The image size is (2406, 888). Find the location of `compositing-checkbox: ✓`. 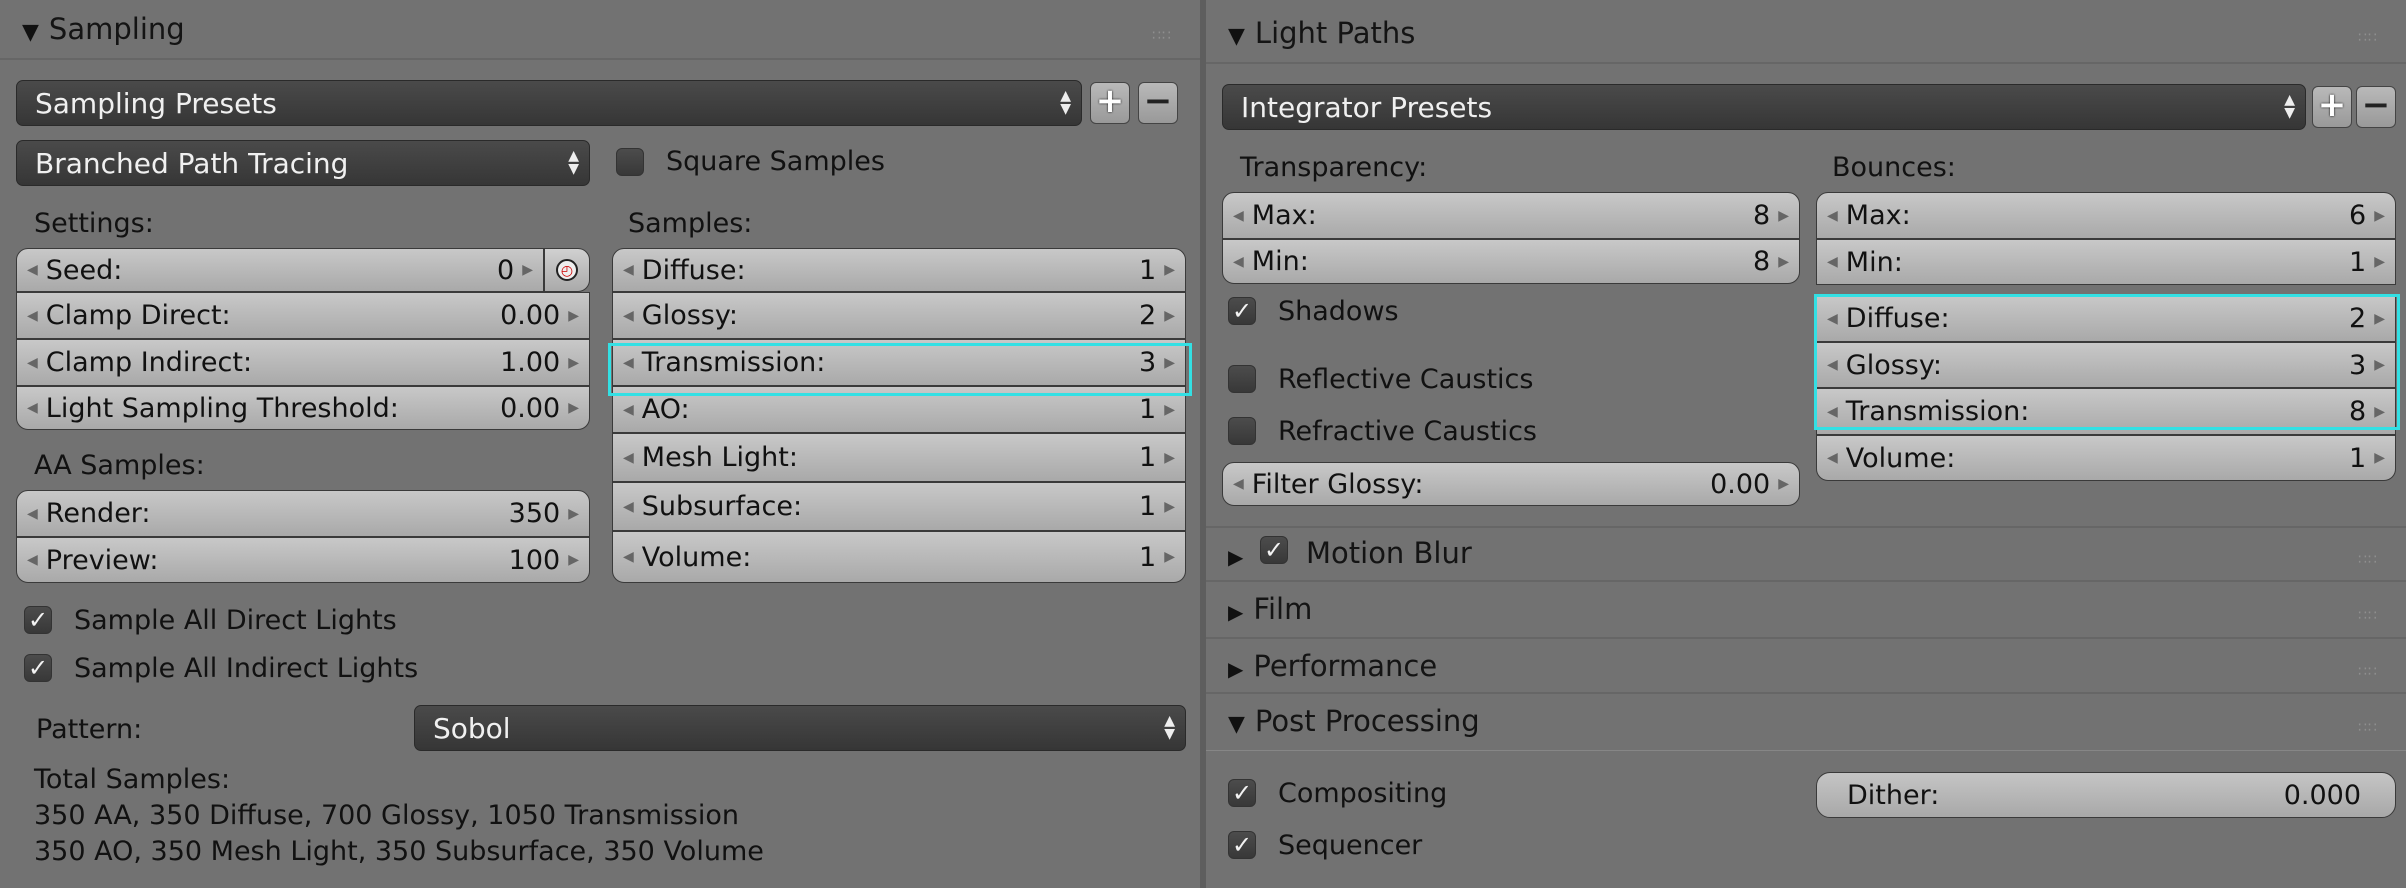

compositing-checkbox: ✓ is located at coordinates (1242, 793).